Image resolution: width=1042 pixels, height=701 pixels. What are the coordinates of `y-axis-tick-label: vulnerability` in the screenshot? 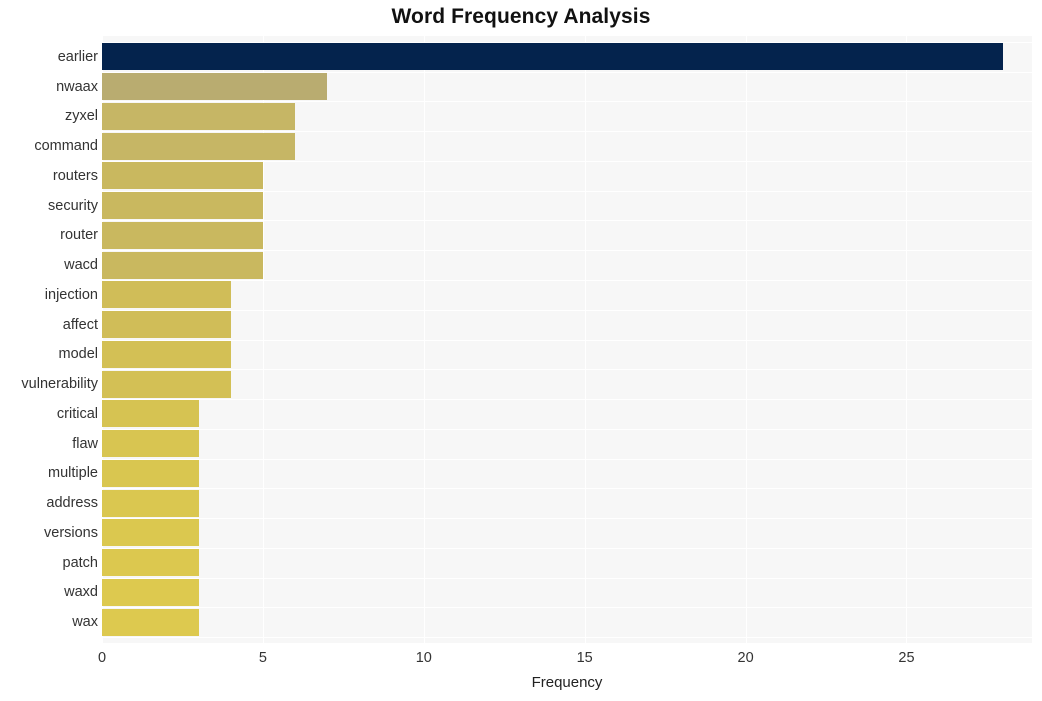 It's located at (59, 384).